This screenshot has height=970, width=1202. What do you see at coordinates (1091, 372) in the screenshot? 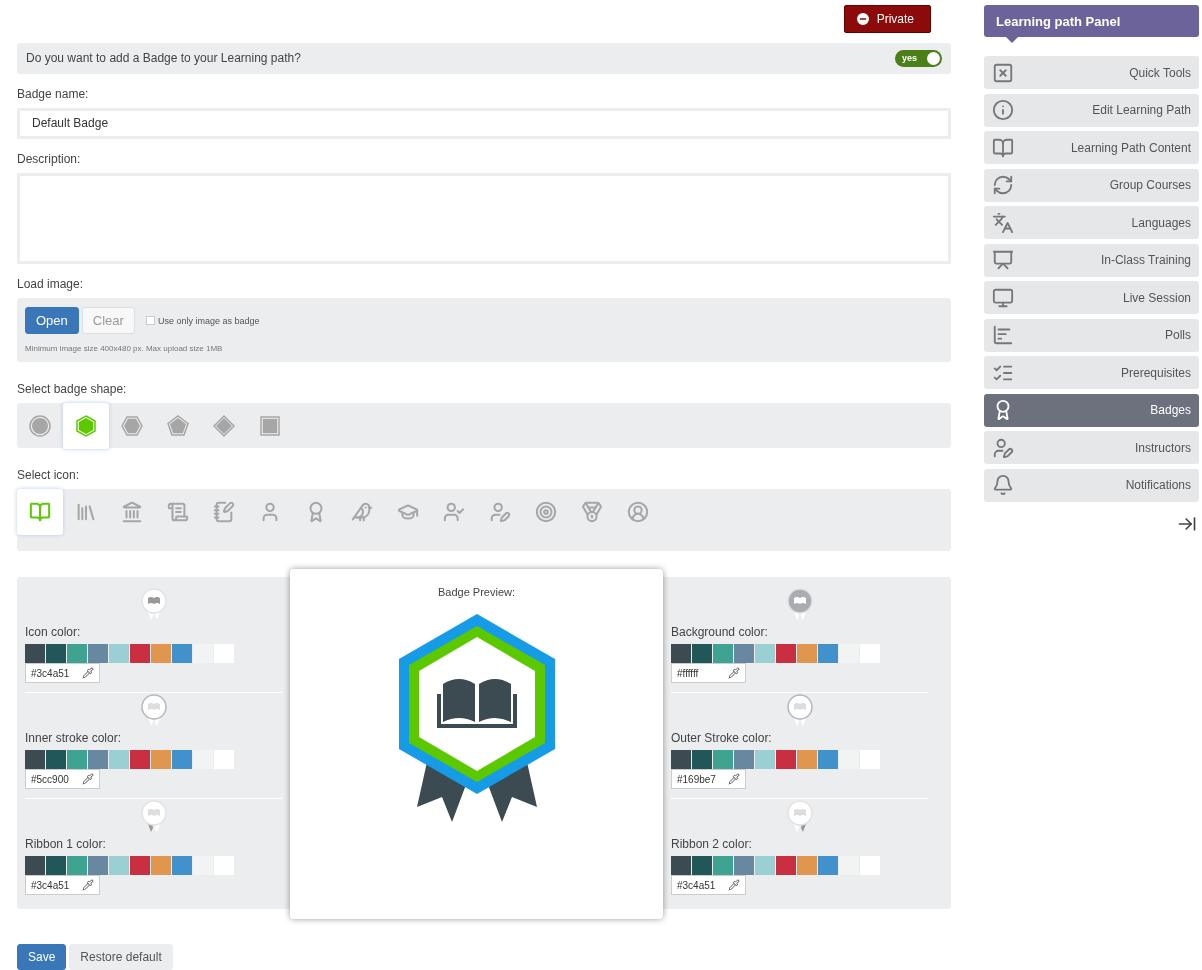
I see `sidebar-item: Prerequisites` at bounding box center [1091, 372].